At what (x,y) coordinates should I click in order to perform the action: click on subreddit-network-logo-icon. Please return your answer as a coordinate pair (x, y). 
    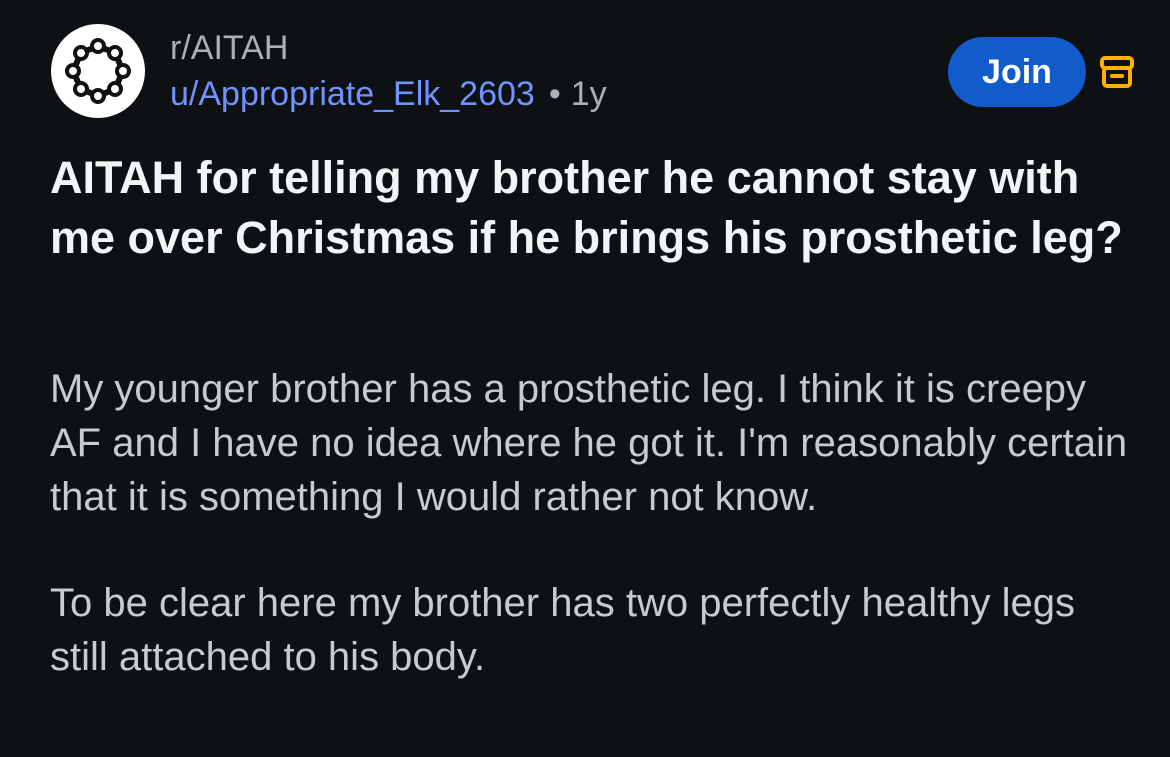
    Looking at the image, I should click on (98, 71).